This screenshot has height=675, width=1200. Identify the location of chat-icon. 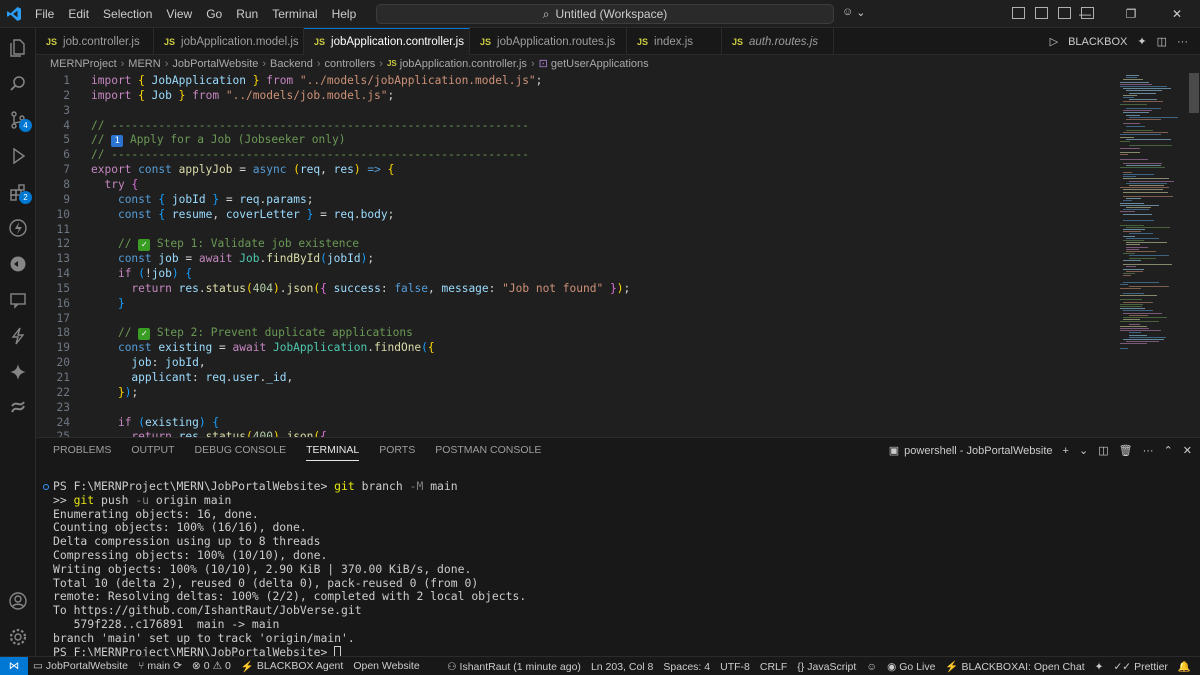
(18, 300).